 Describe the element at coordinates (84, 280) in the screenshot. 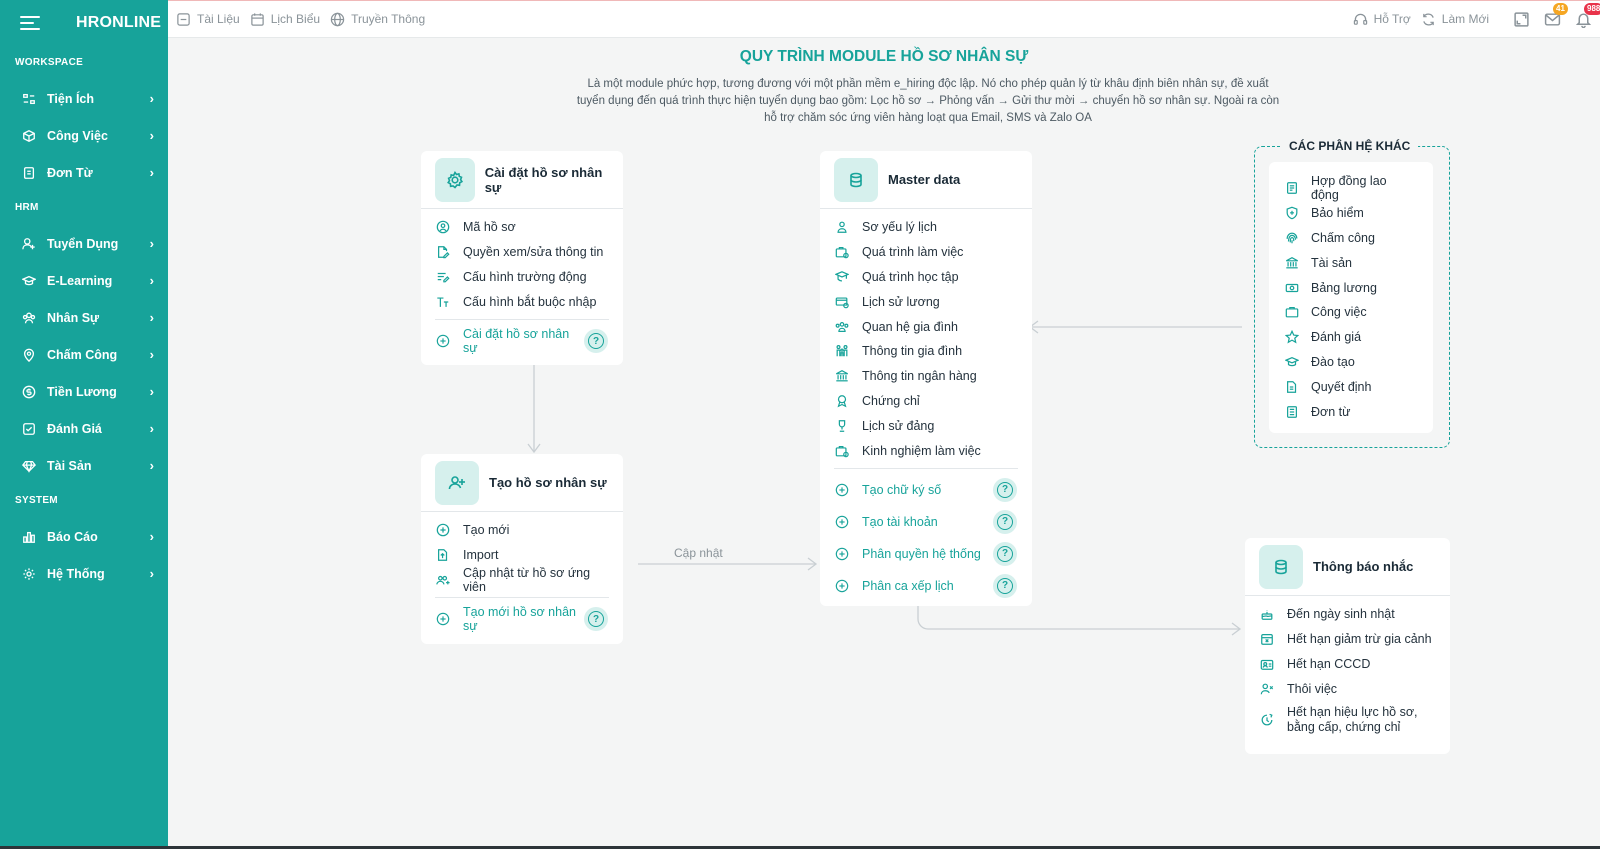

I see `sidebar-item-e-learning: E-Learning ›` at that location.